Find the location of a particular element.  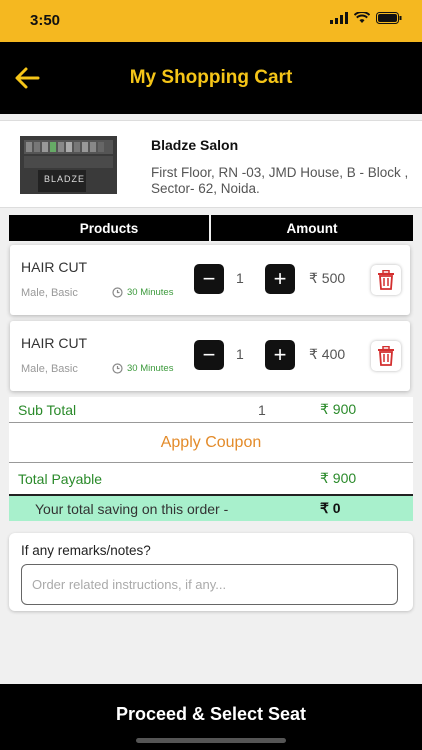

subtotal-label: Sub Total is located at coordinates (47, 409).